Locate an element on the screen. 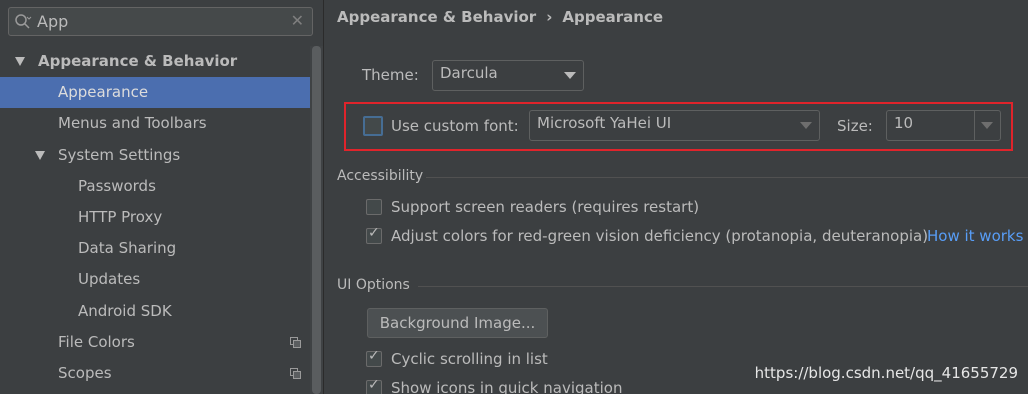 The width and height of the screenshot is (1028, 394). tree-item-appearance-behavior: Appearance & Behavior is located at coordinates (161, 61).